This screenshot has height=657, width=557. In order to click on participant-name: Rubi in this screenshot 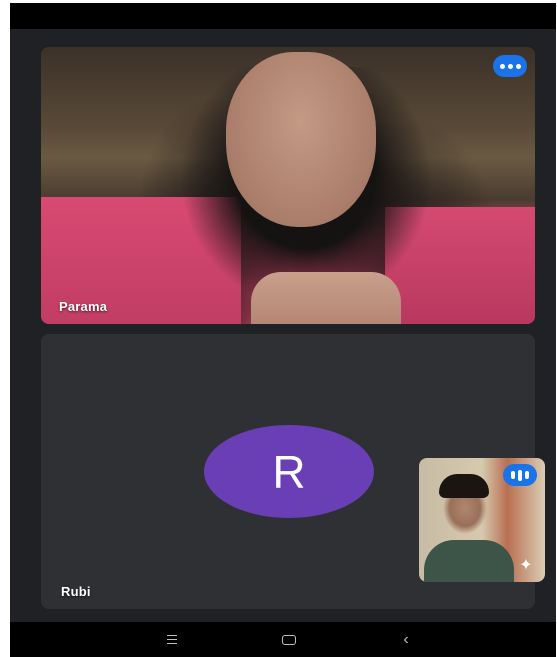, I will do `click(76, 591)`.